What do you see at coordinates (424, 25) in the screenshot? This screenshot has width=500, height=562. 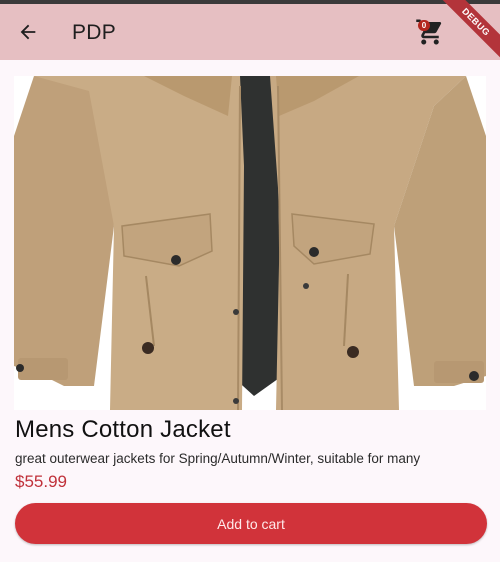 I see `cart-count-badge: 0` at bounding box center [424, 25].